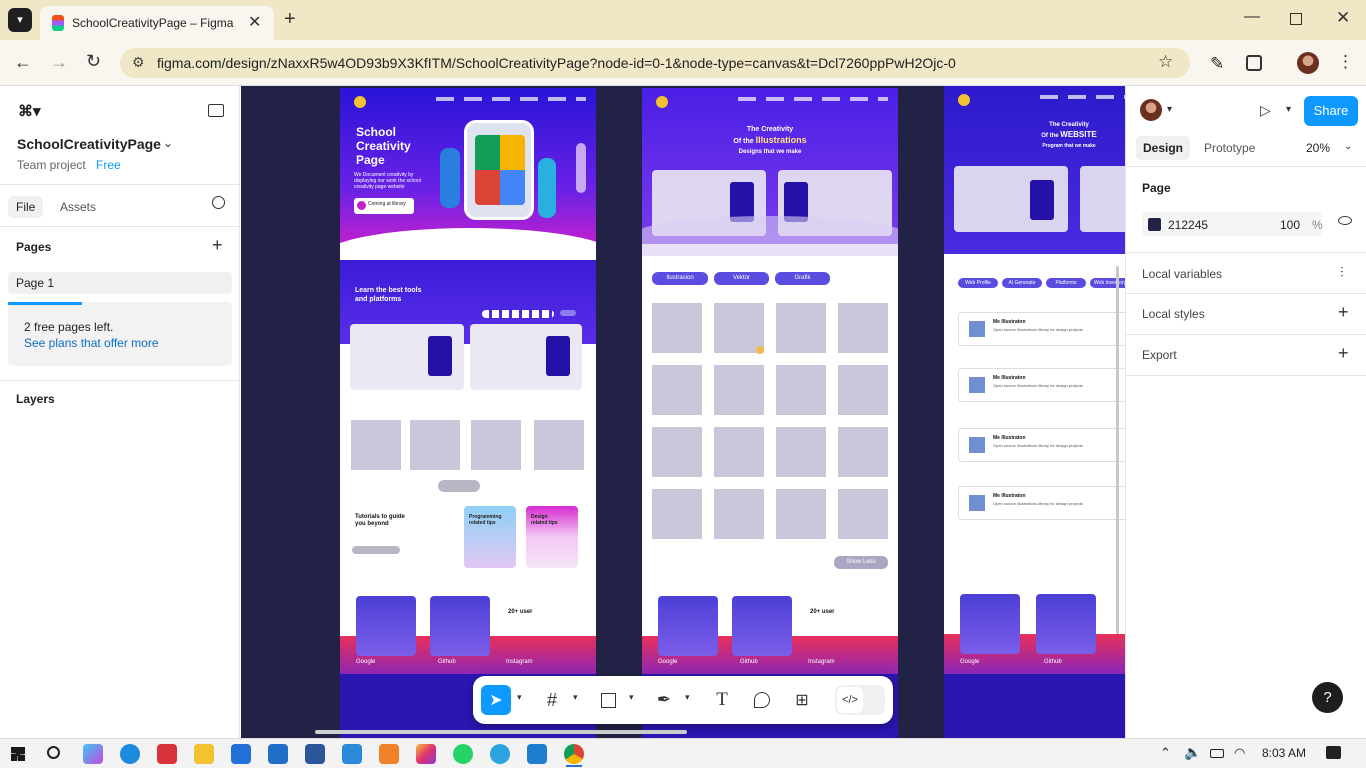 This screenshot has width=1366, height=768. I want to click on file-name-chevron-icon: ⌄, so click(168, 143).